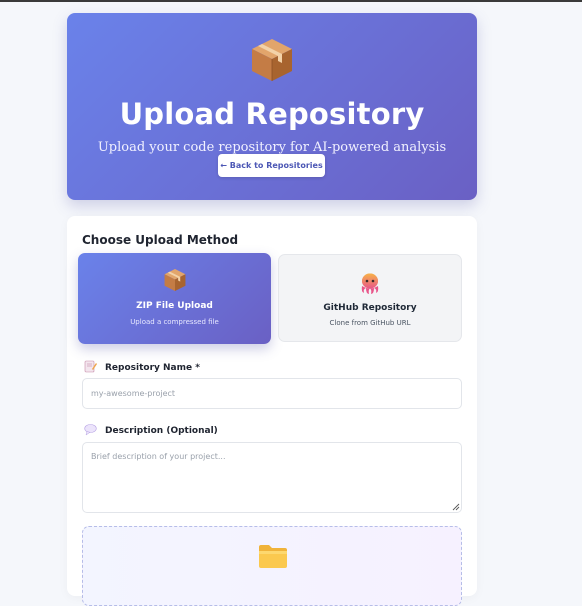 Image resolution: width=582 pixels, height=606 pixels. Describe the element at coordinates (271, 165) in the screenshot. I see `back-to-repositories-button: ← Back to Repositories` at that location.